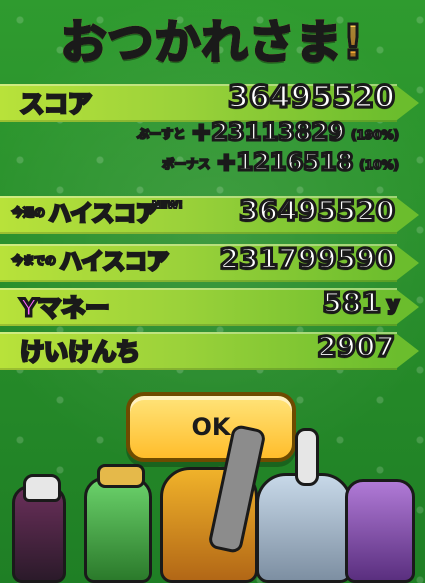 This screenshot has width=425, height=583. I want to click on bonus-2: ボーナス +1216518 (10%), so click(280, 162).